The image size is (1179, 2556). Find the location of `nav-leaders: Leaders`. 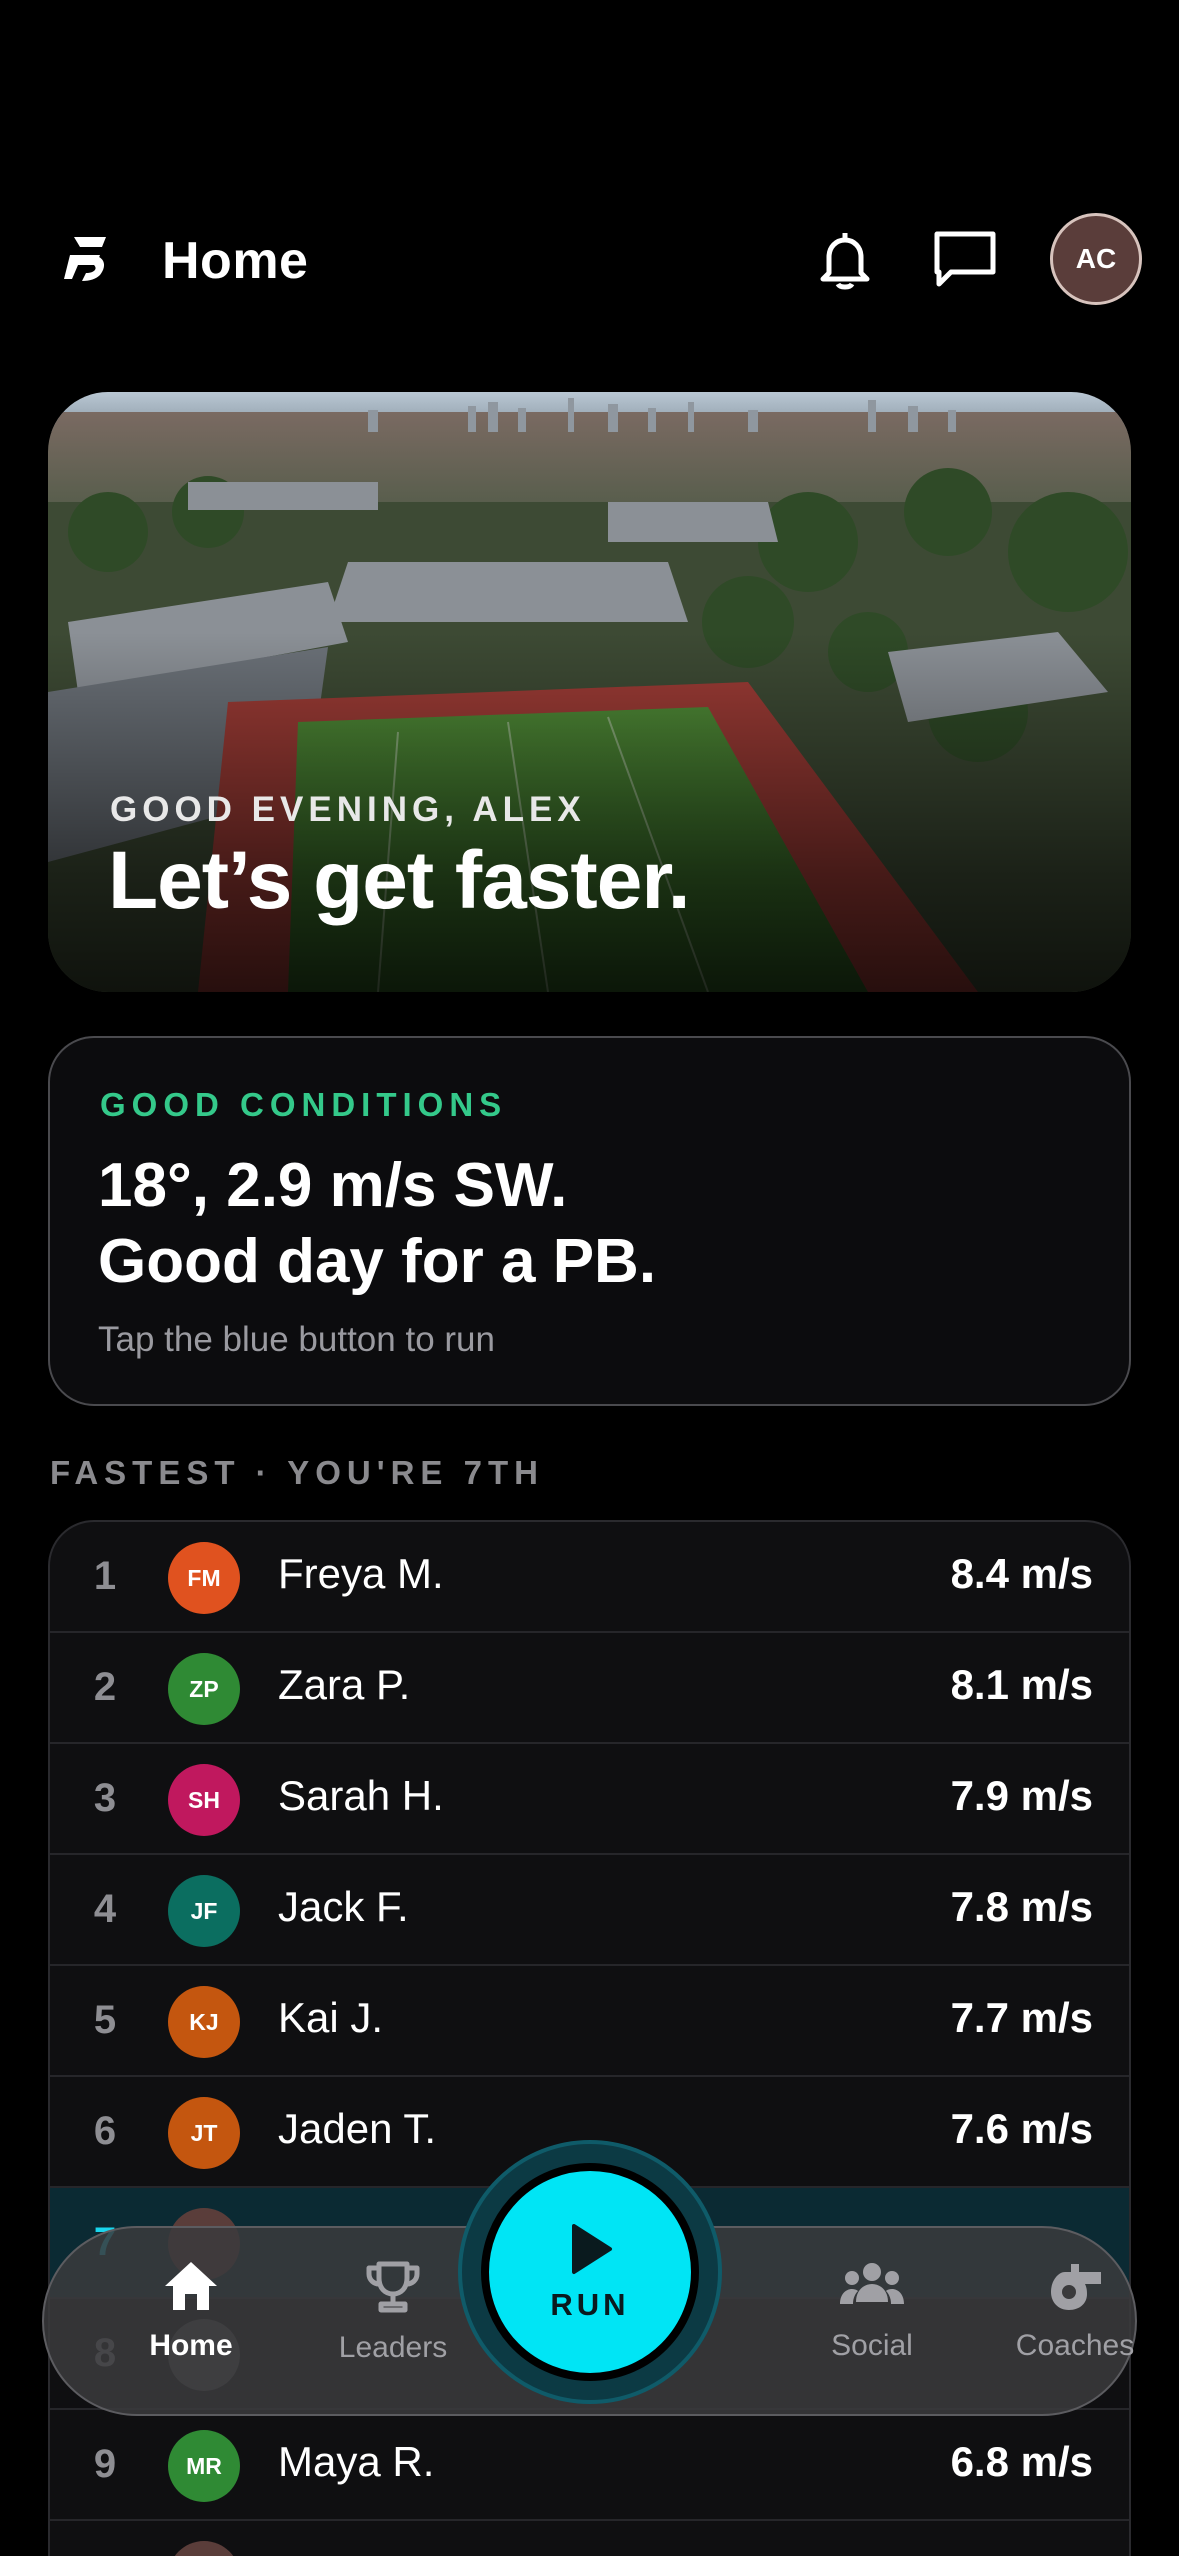

nav-leaders: Leaders is located at coordinates (393, 2325).